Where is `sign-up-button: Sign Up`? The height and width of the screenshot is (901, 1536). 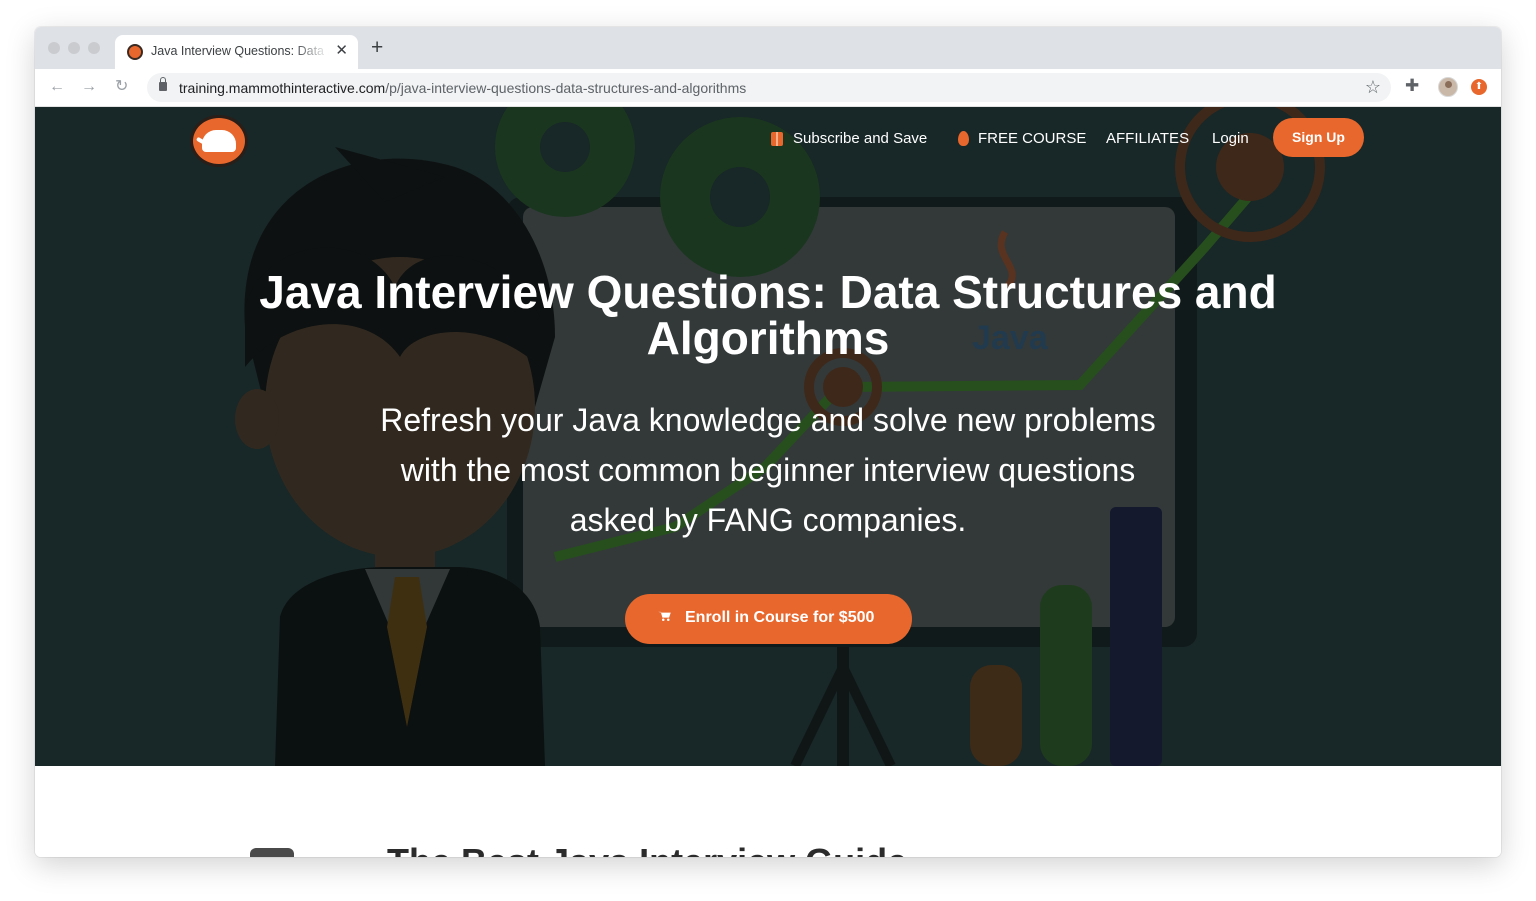 sign-up-button: Sign Up is located at coordinates (1318, 137).